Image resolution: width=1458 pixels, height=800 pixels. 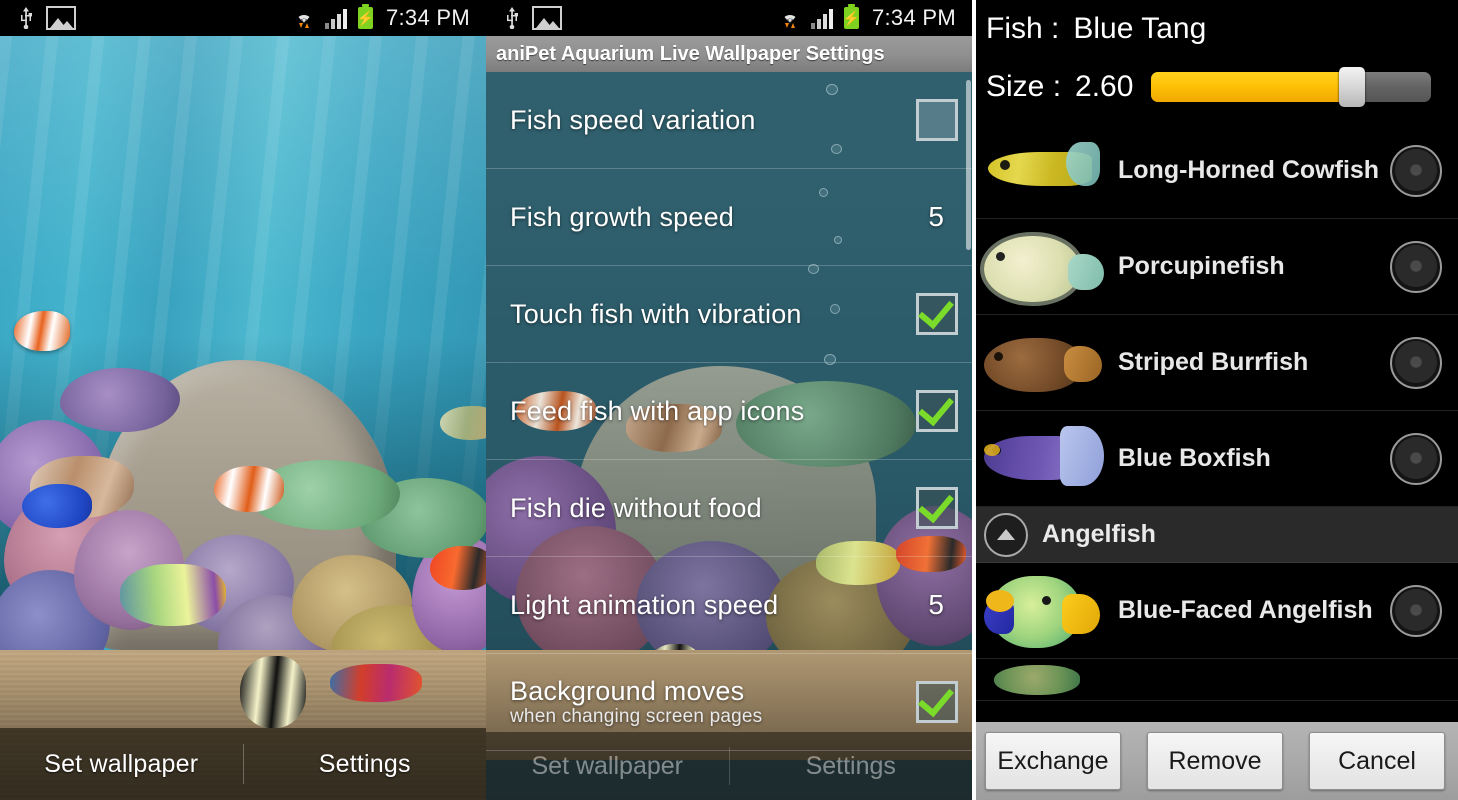 I want to click on fish-thumbnail-porcupinefish, so click(x=1044, y=267).